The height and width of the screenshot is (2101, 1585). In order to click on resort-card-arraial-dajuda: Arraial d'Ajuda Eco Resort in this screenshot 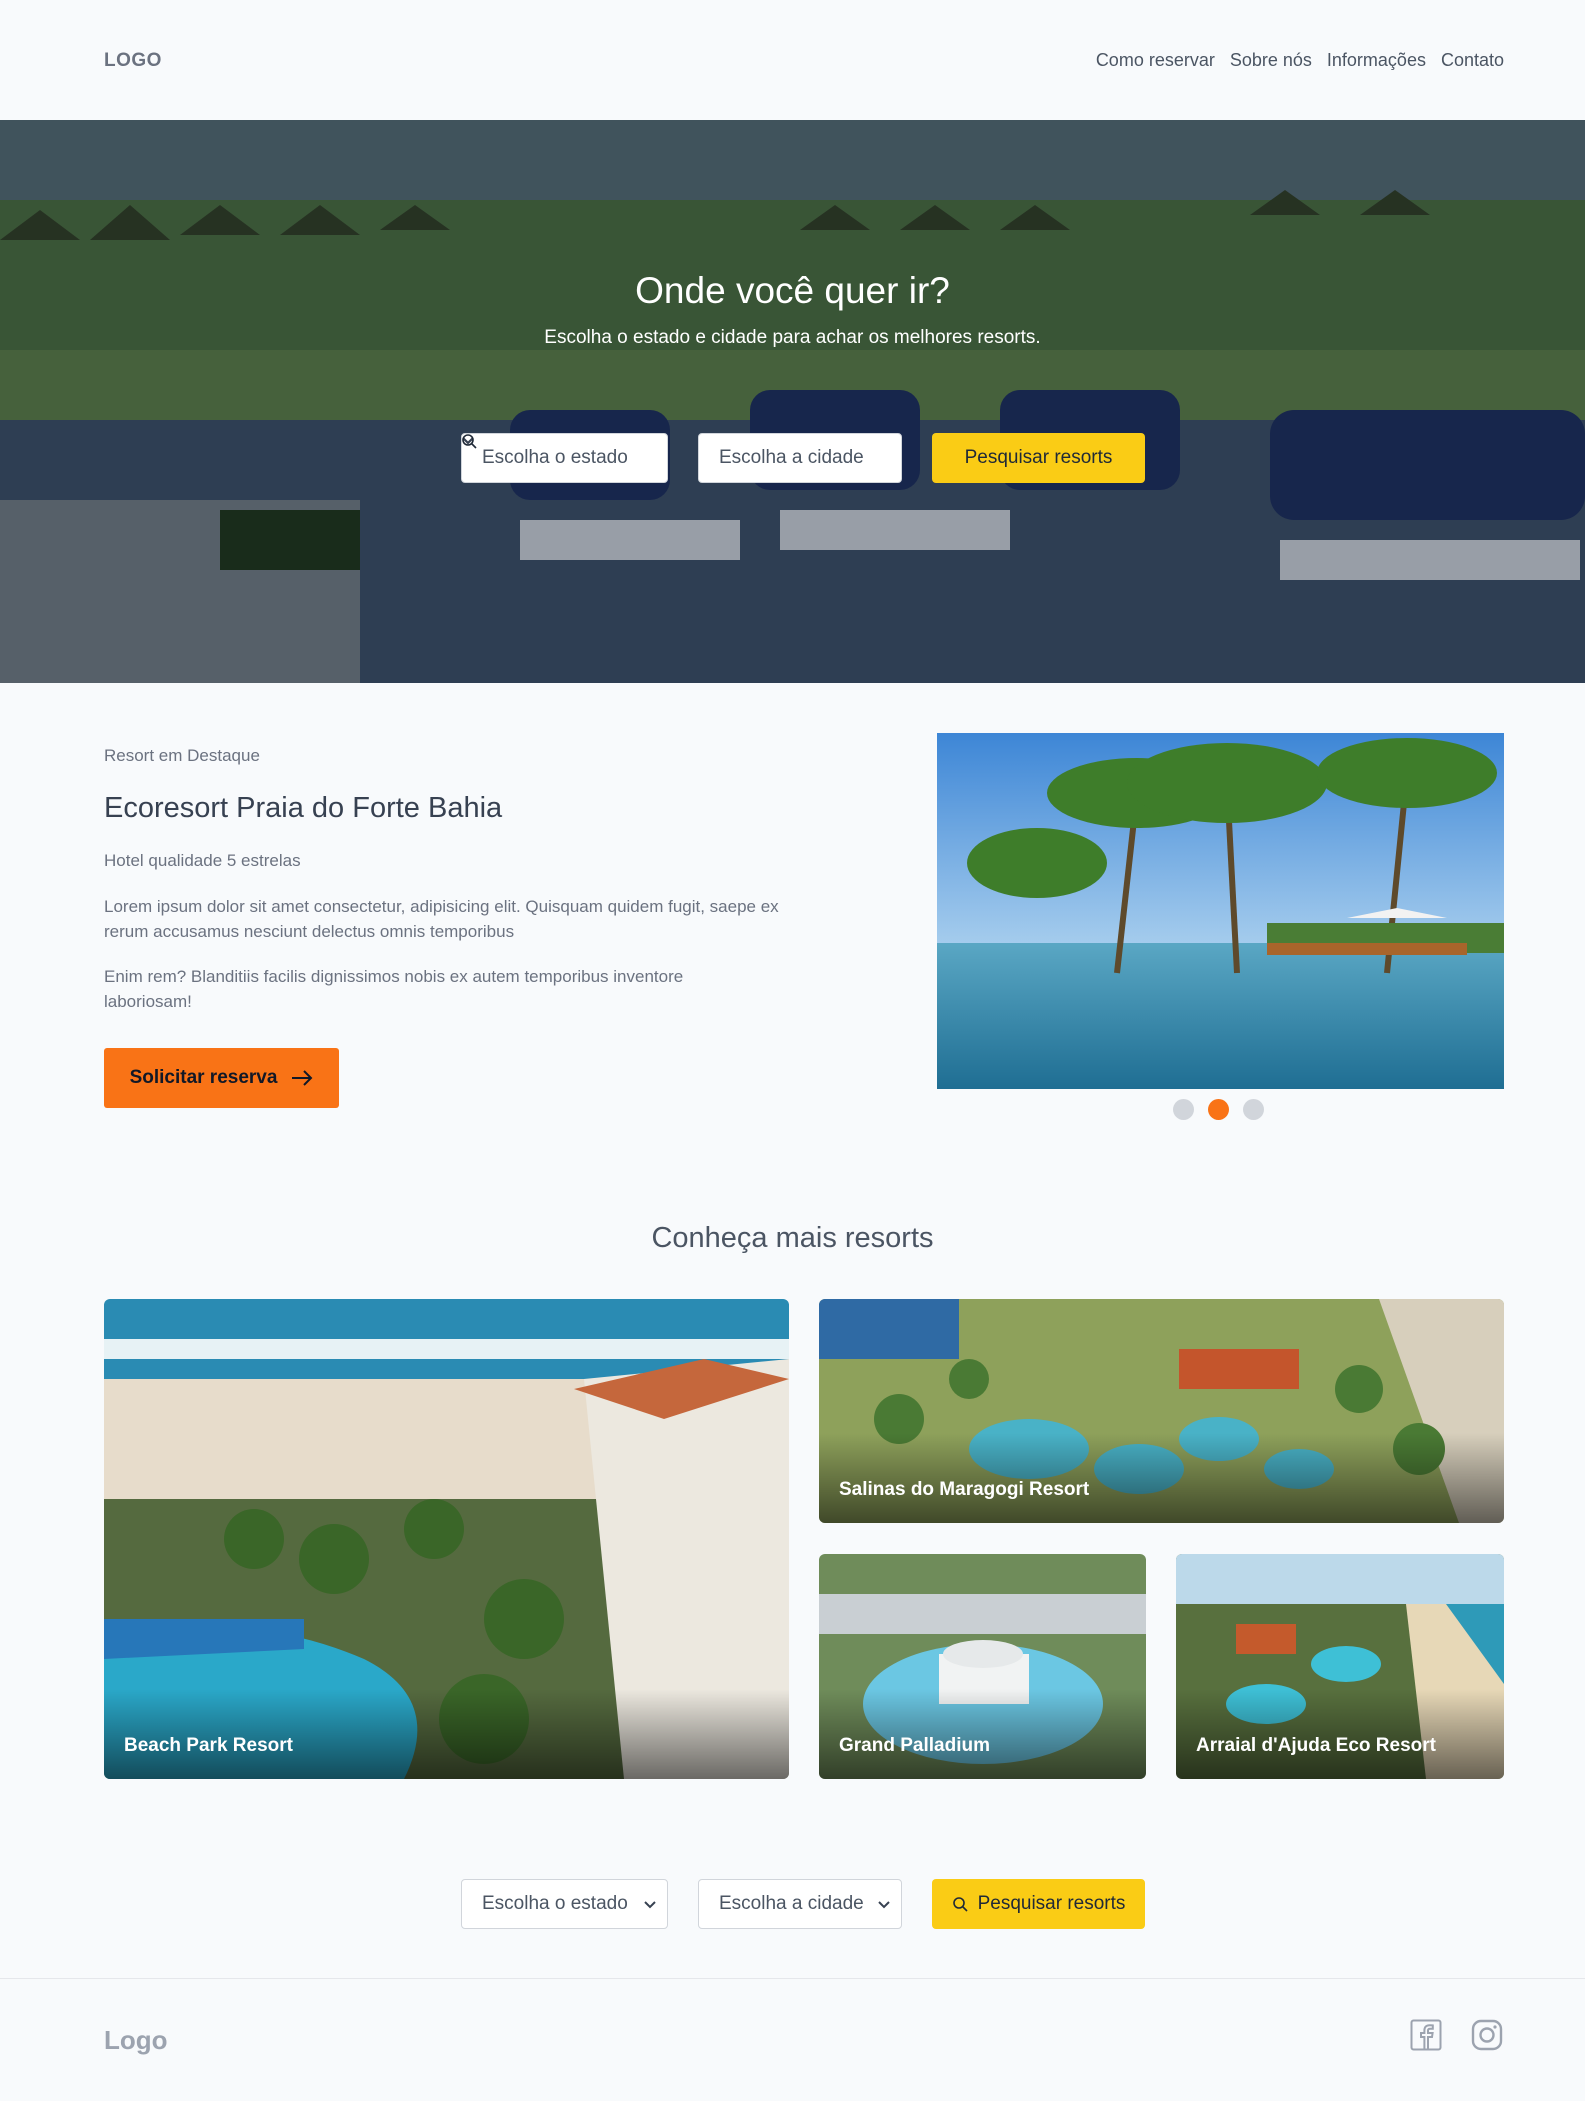, I will do `click(1340, 1666)`.